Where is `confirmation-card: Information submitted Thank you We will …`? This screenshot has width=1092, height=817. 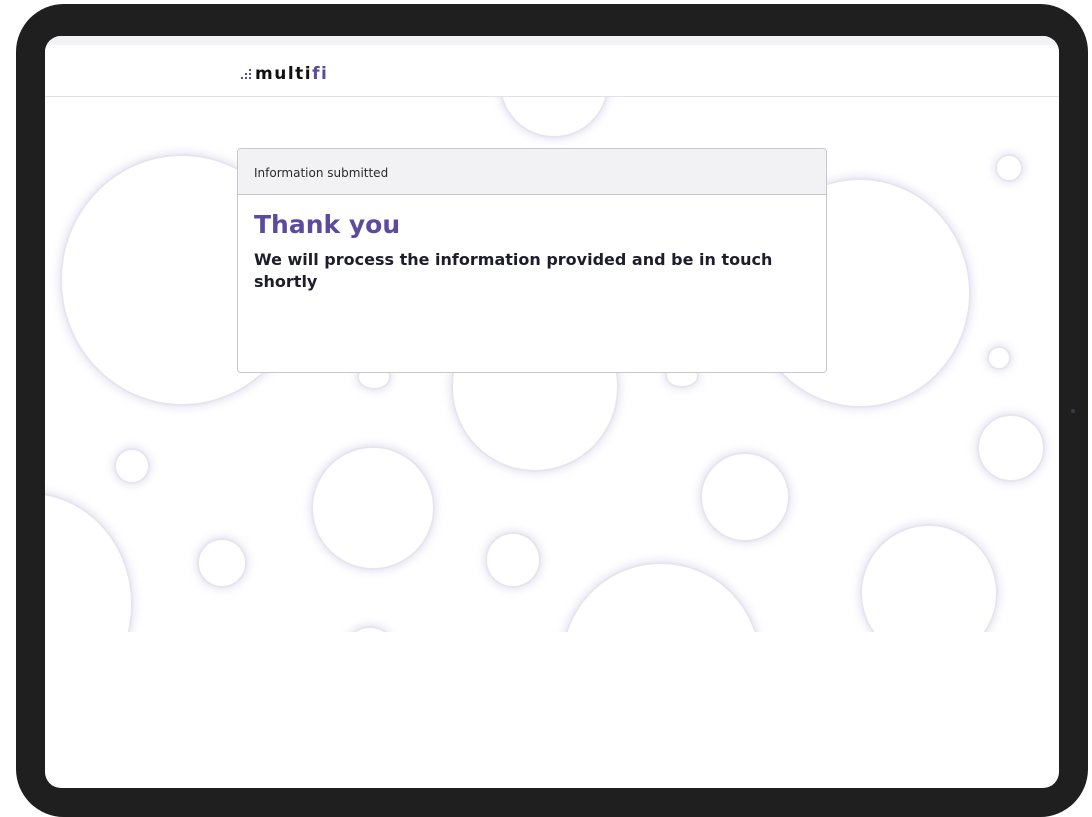 confirmation-card: Information submitted Thank you We will … is located at coordinates (532, 260).